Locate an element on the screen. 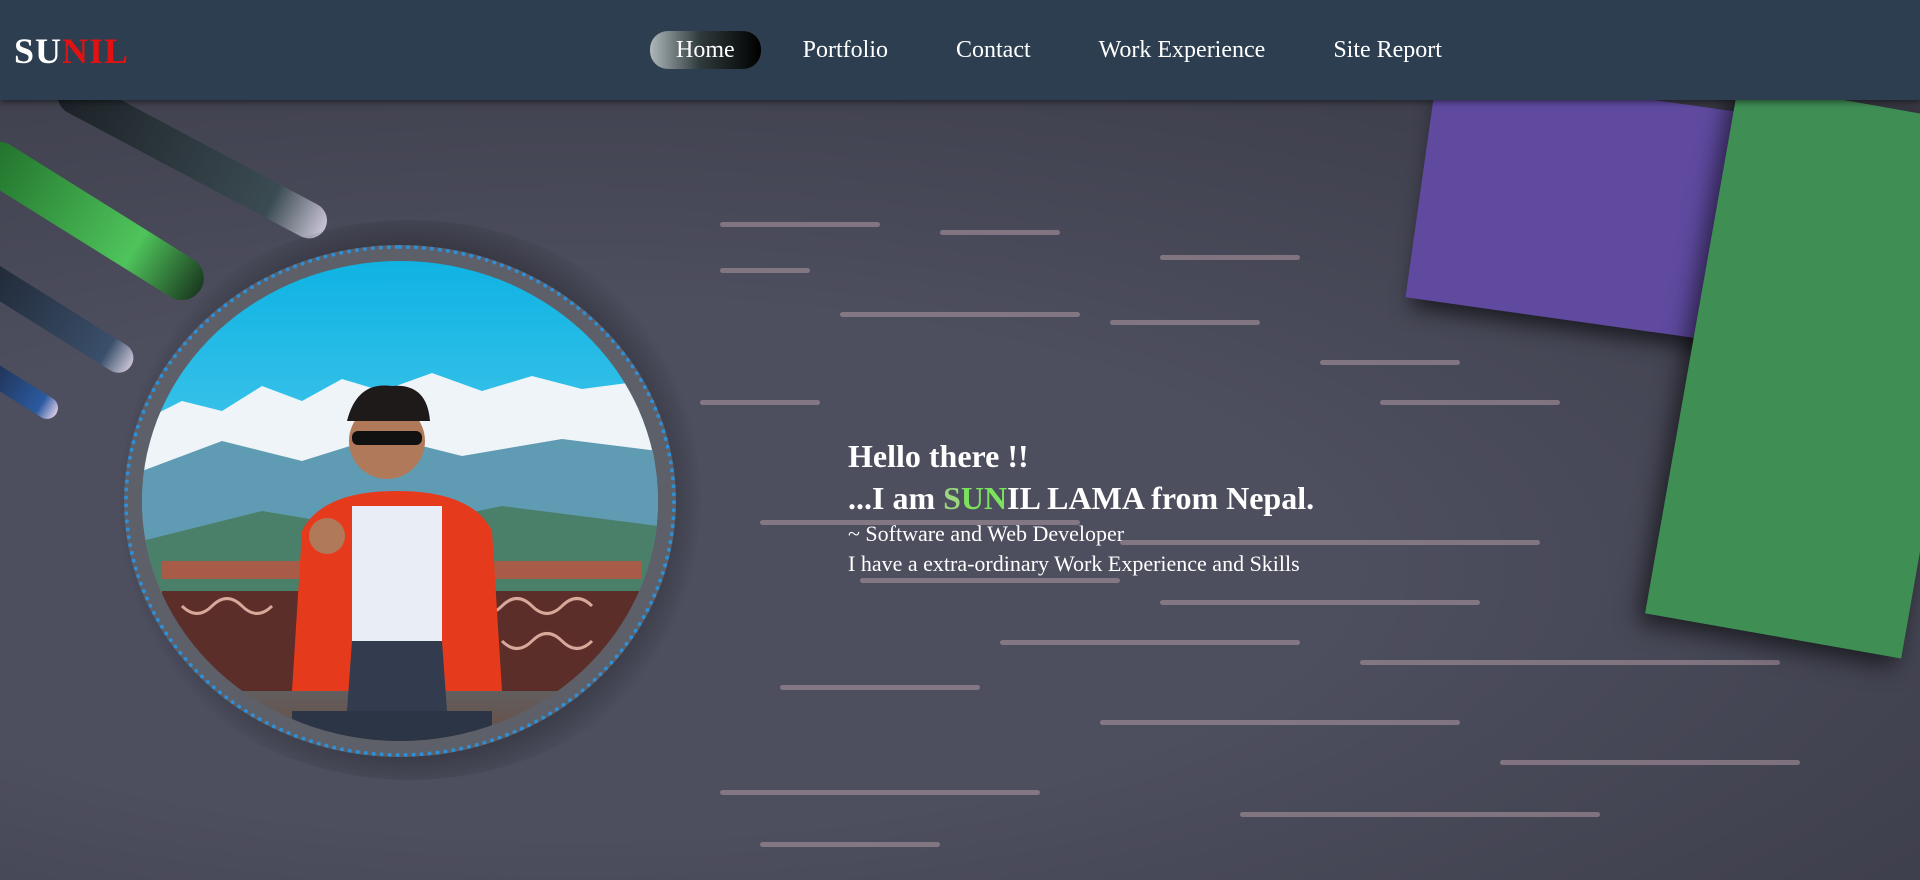 This screenshot has height=880, width=1920. nav-portfolio-link: Portfolio is located at coordinates (845, 50).